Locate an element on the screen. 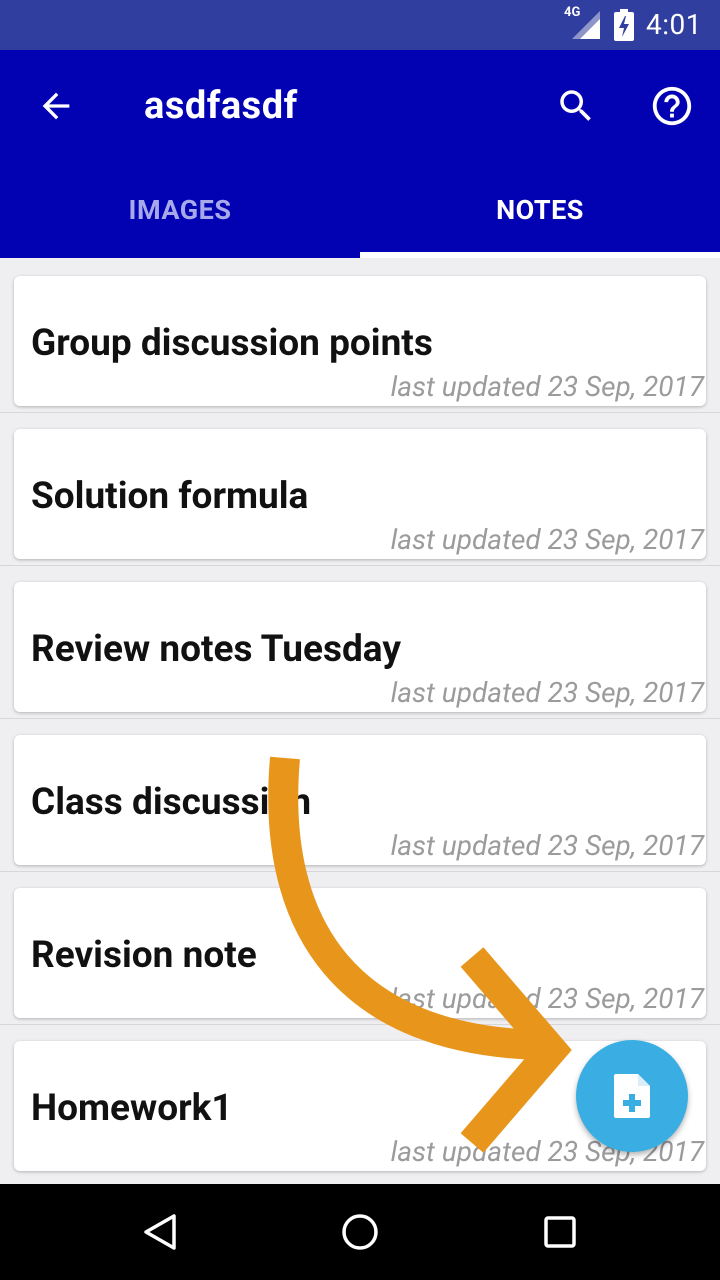  add-note-button is located at coordinates (632, 1096).